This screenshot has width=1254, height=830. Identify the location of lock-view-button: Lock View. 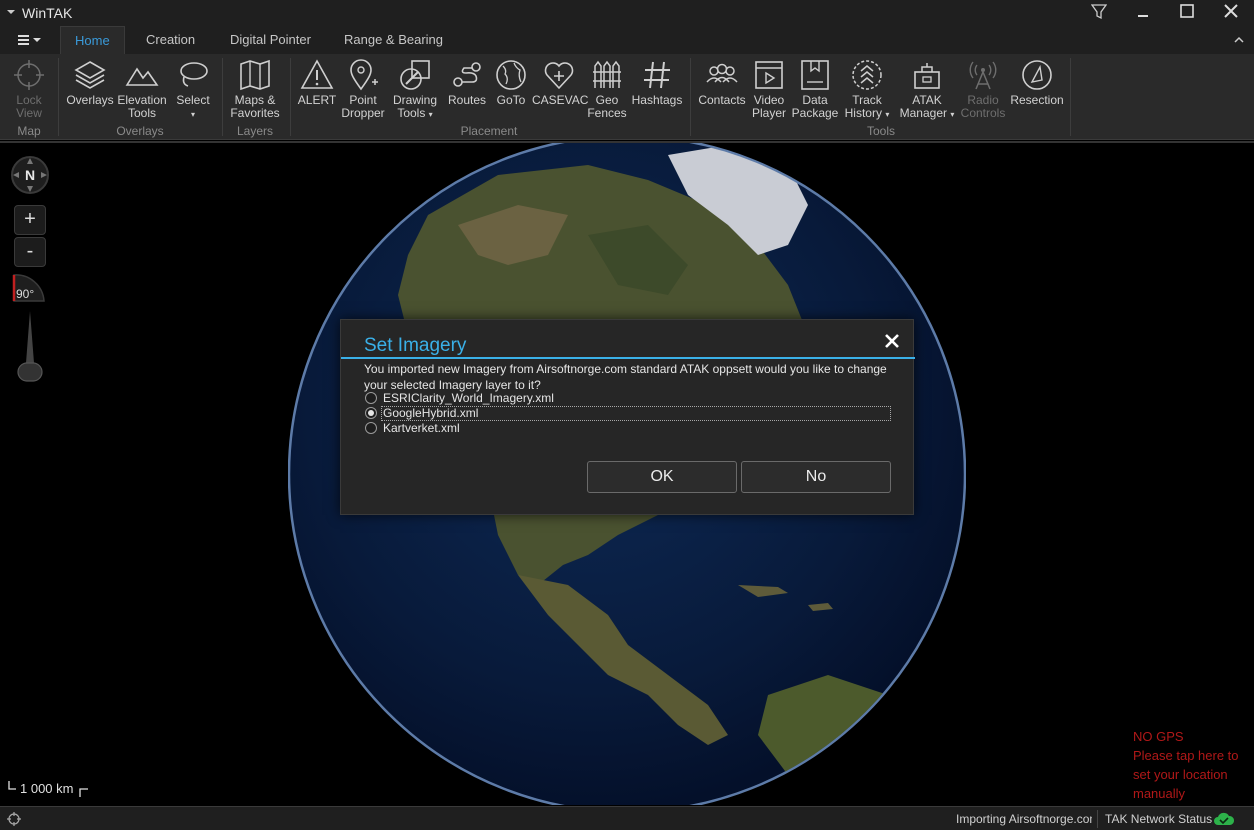
(29, 90).